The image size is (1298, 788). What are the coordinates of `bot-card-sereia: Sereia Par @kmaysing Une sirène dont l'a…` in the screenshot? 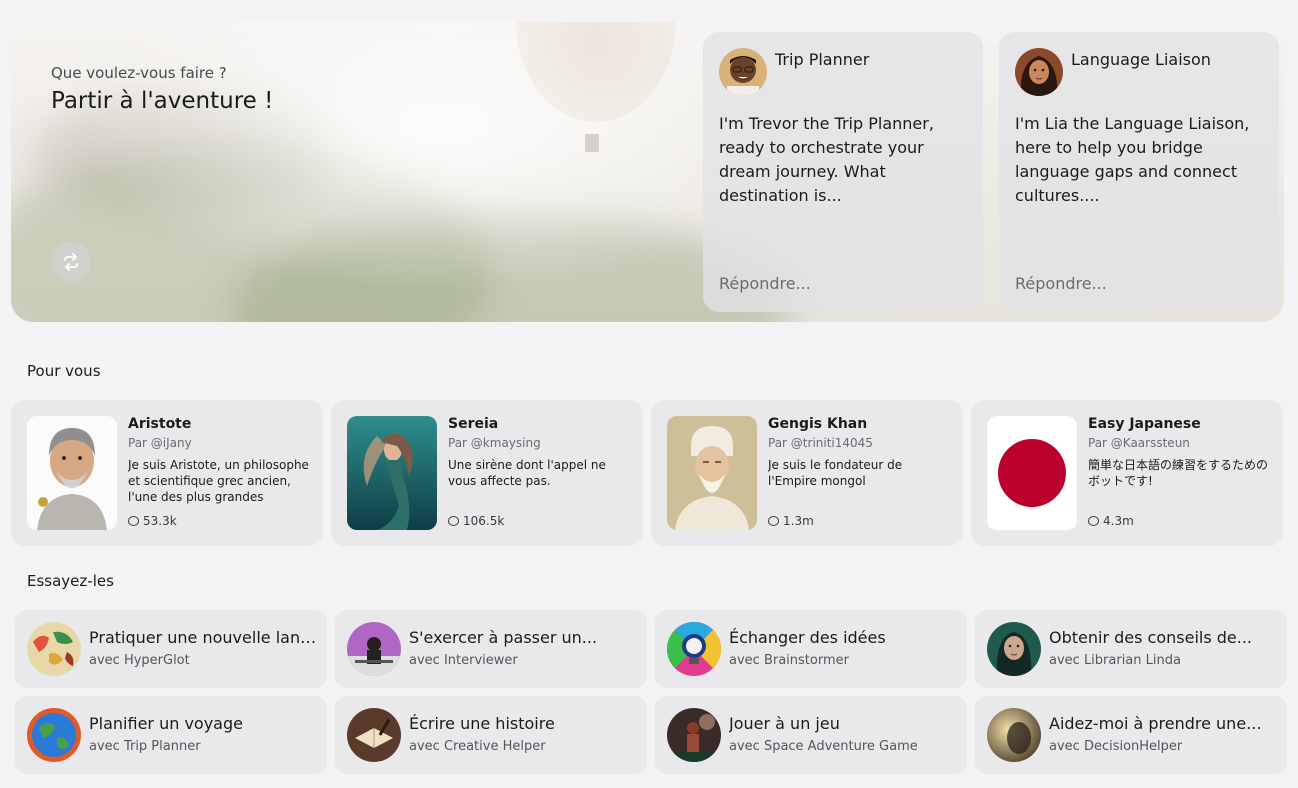 It's located at (487, 473).